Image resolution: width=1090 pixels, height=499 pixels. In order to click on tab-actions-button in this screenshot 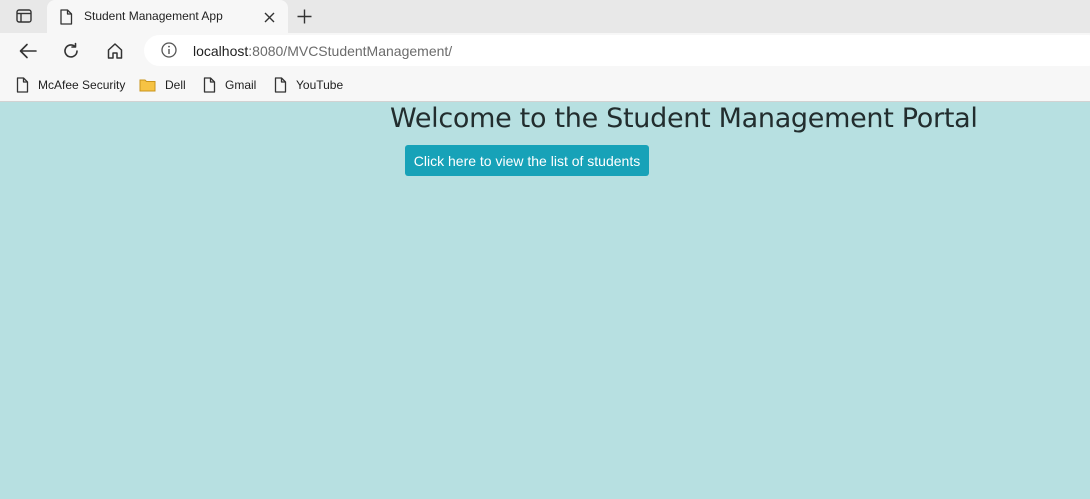, I will do `click(24, 16)`.